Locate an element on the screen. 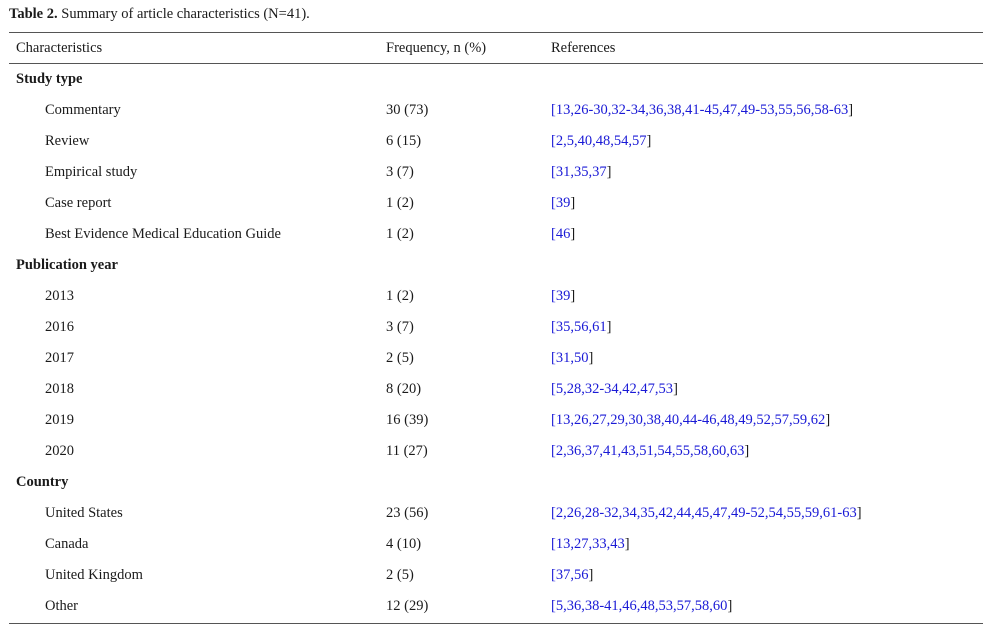 The image size is (993, 633). row-references: [35,56,61] is located at coordinates (581, 327).